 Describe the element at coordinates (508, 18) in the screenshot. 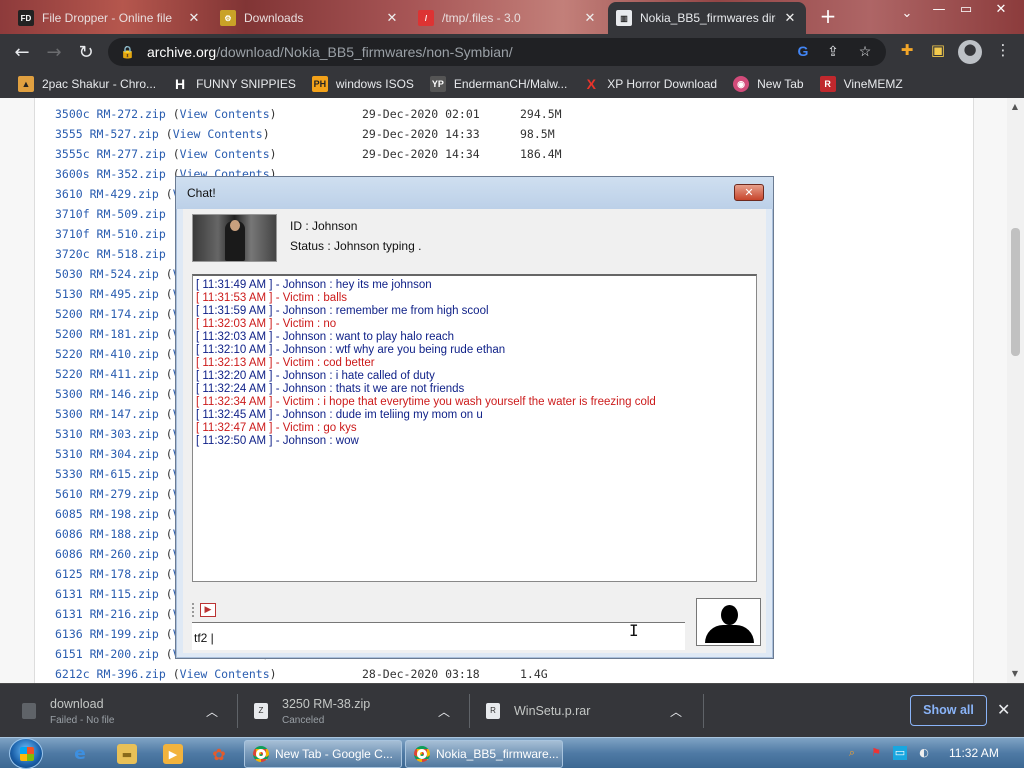

I see `tab-tmp-files: / /tmp/.files - 3.0 ✕` at that location.